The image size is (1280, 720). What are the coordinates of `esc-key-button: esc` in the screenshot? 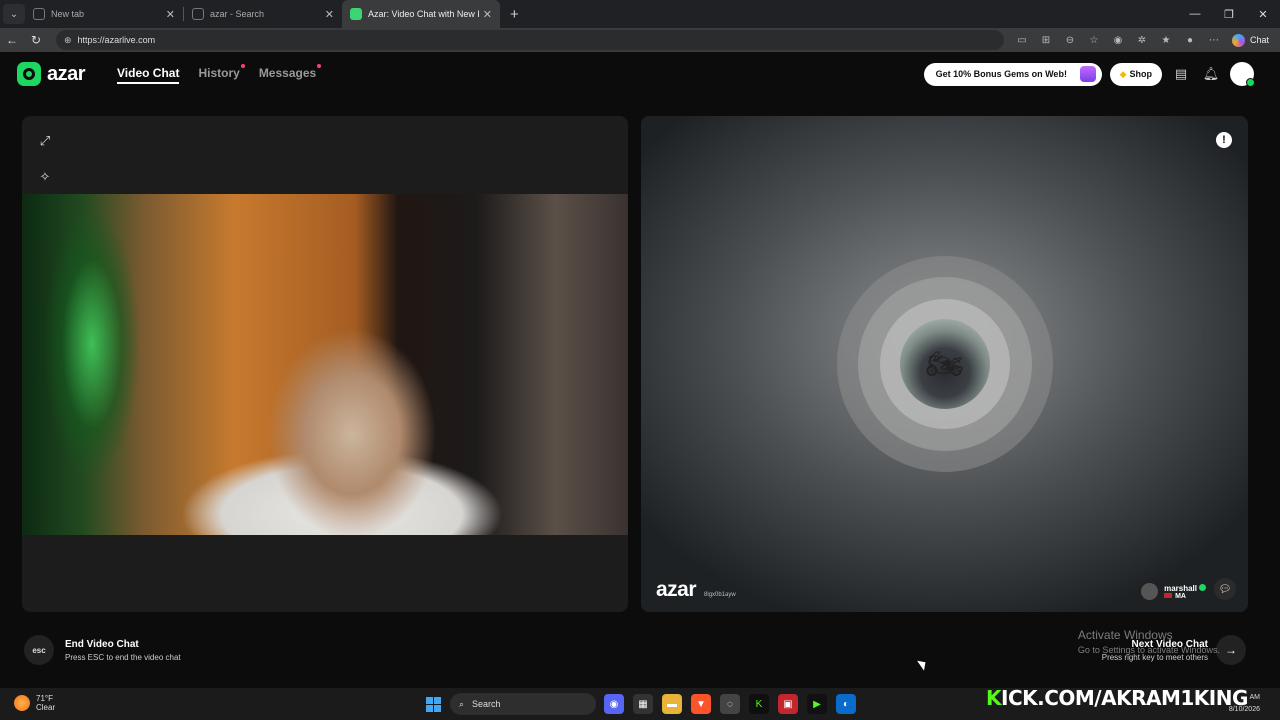 It's located at (39, 650).